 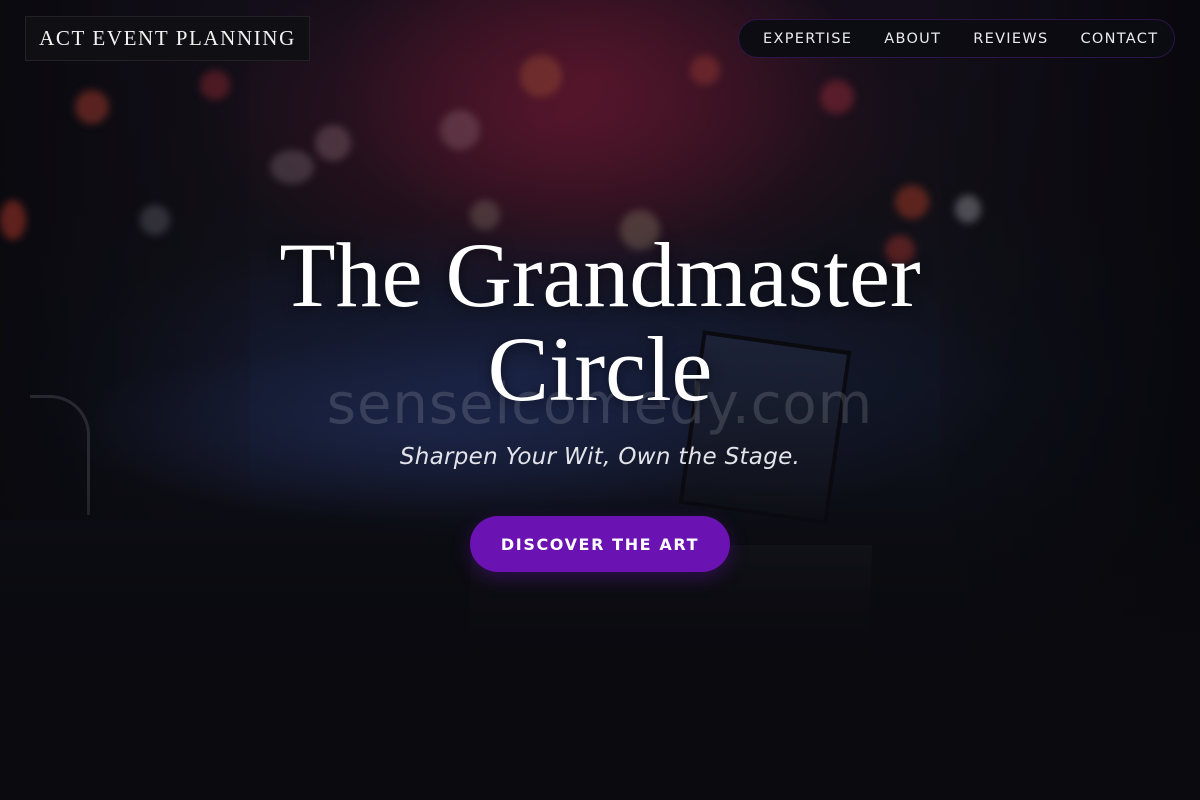 I want to click on discover-the-art-button: DISCOVER THE ART, so click(x=600, y=544).